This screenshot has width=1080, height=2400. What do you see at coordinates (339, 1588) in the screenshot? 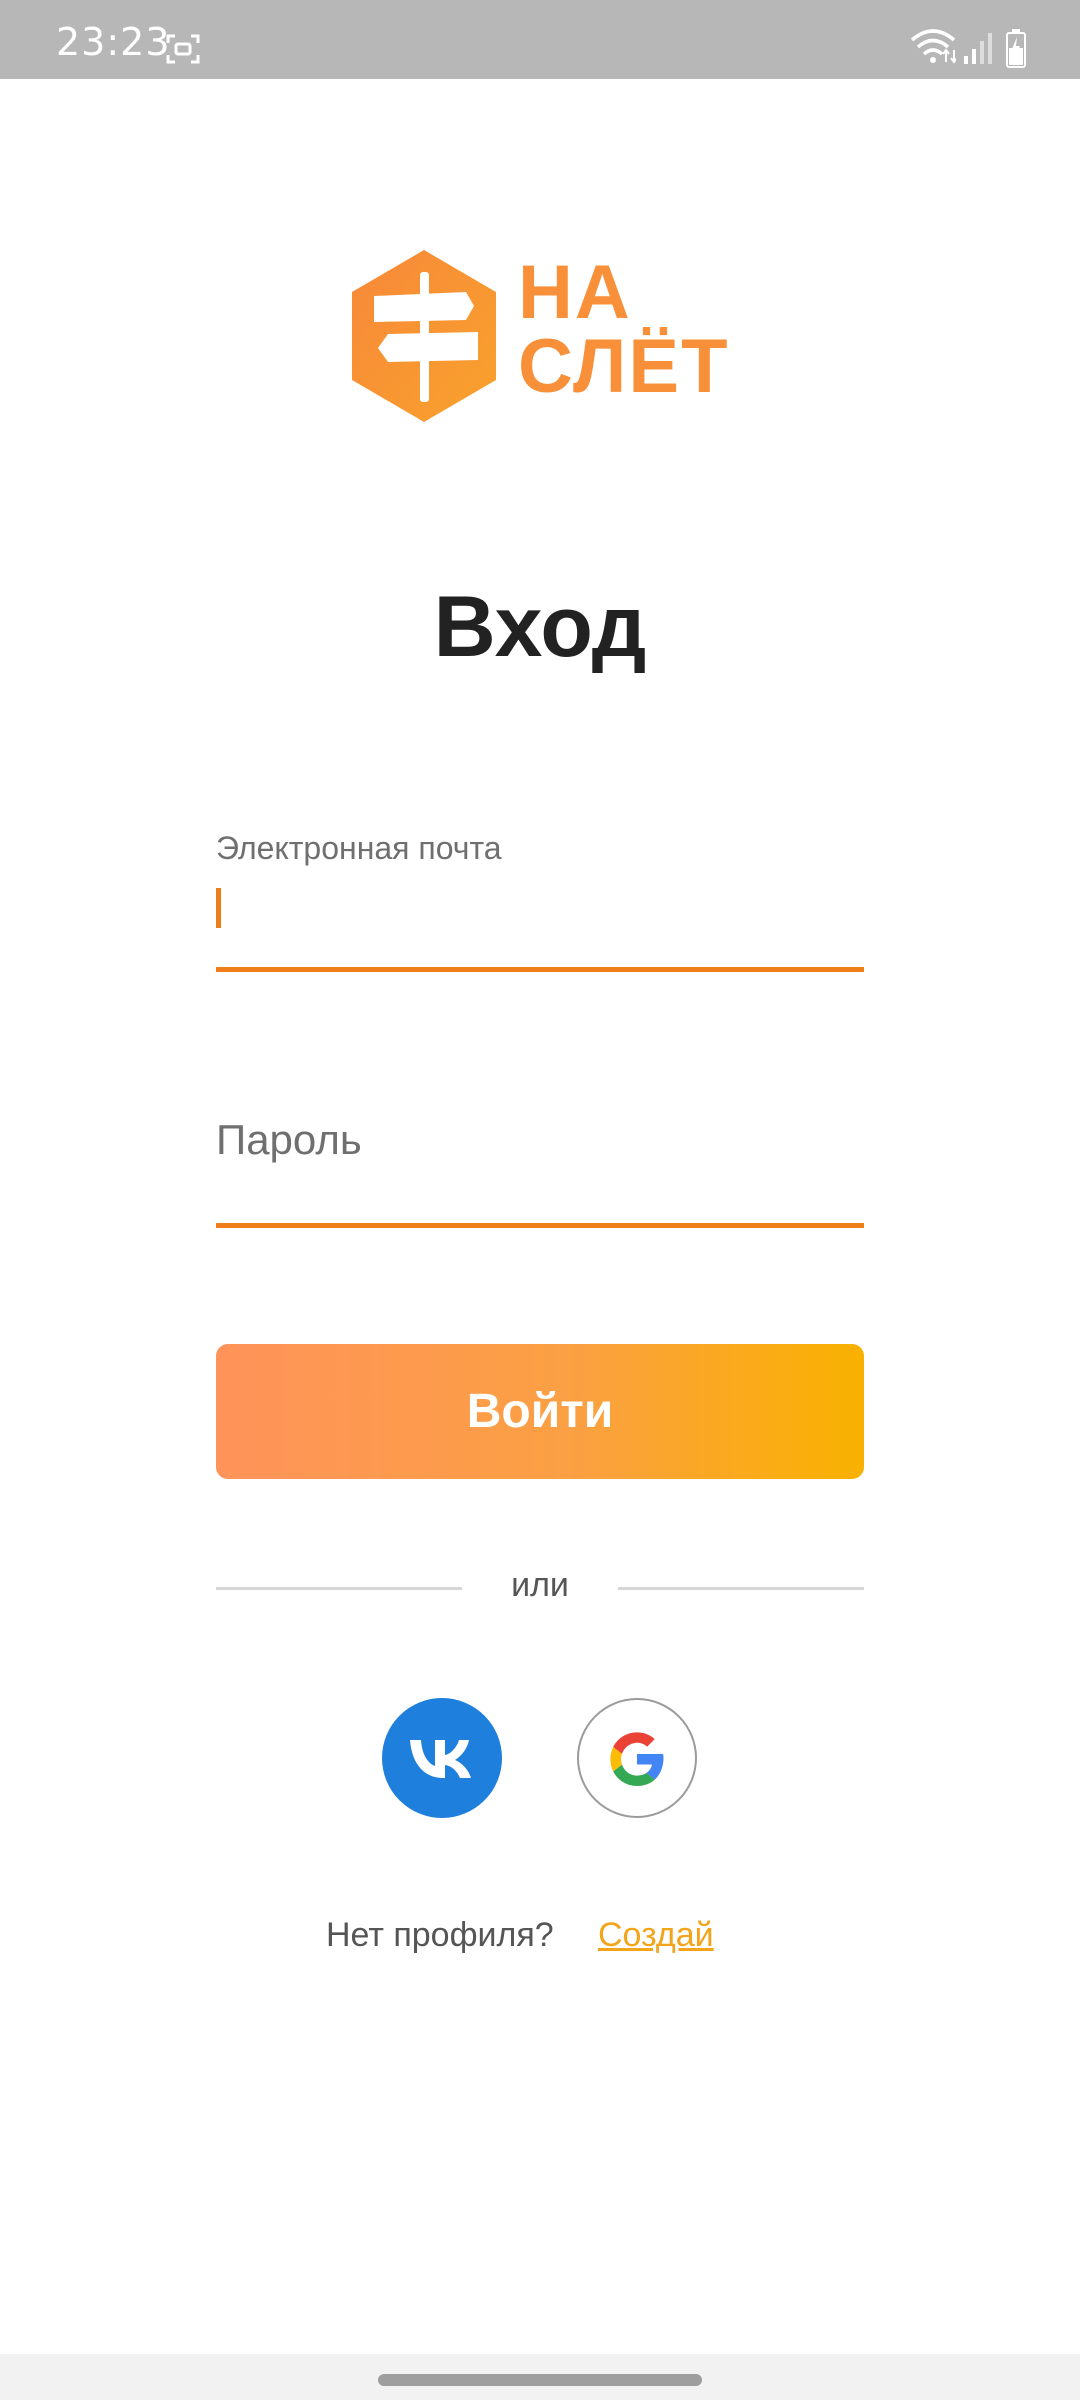
I see `divider-line-left` at bounding box center [339, 1588].